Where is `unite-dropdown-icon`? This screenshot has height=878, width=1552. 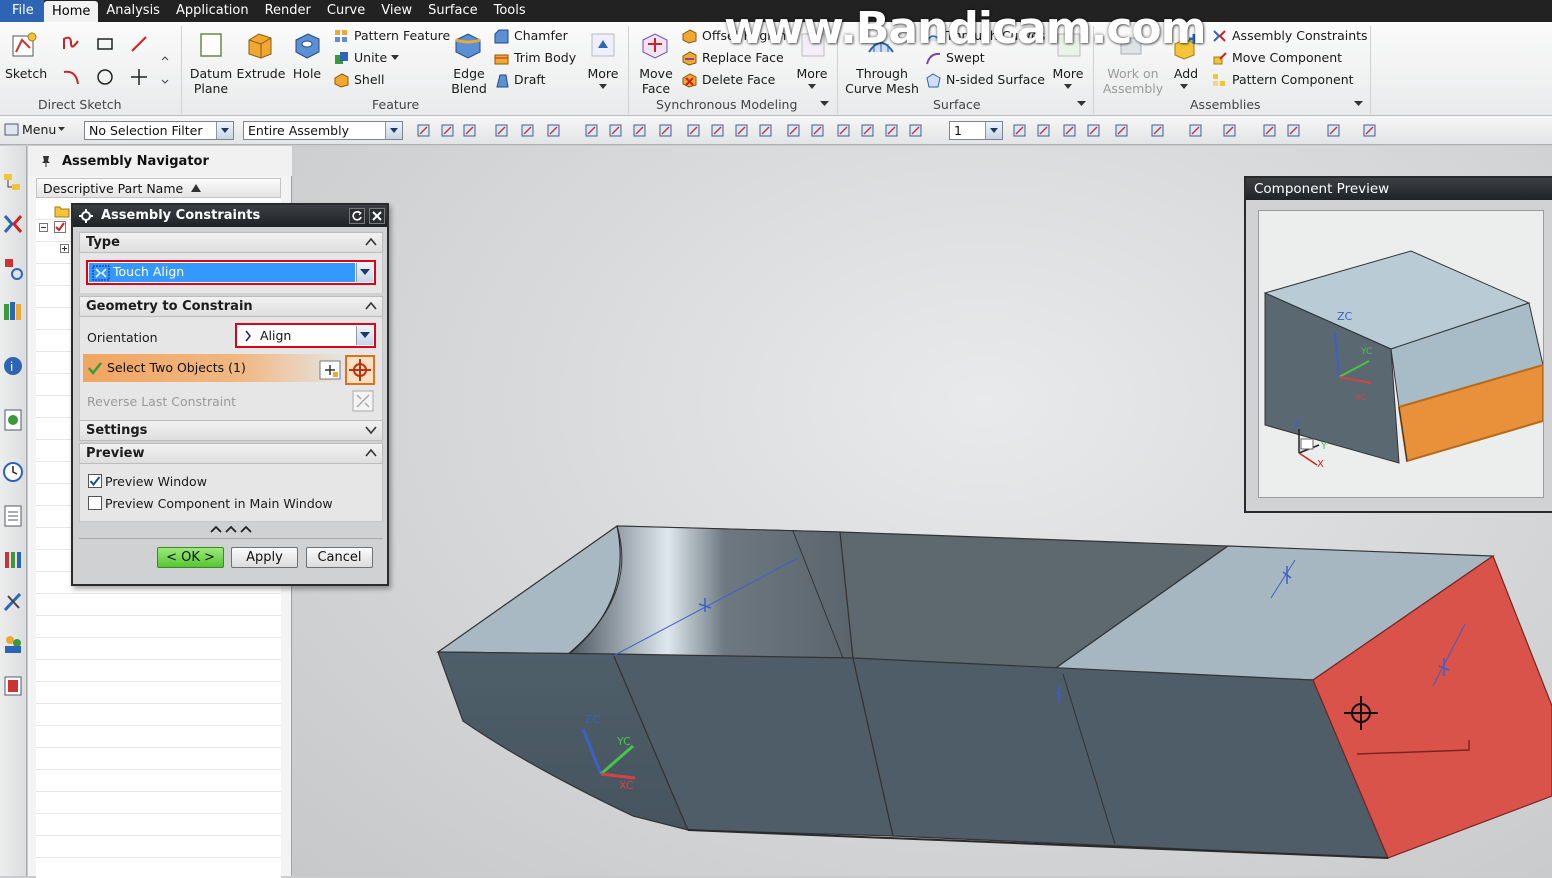
unite-dropdown-icon is located at coordinates (395, 58).